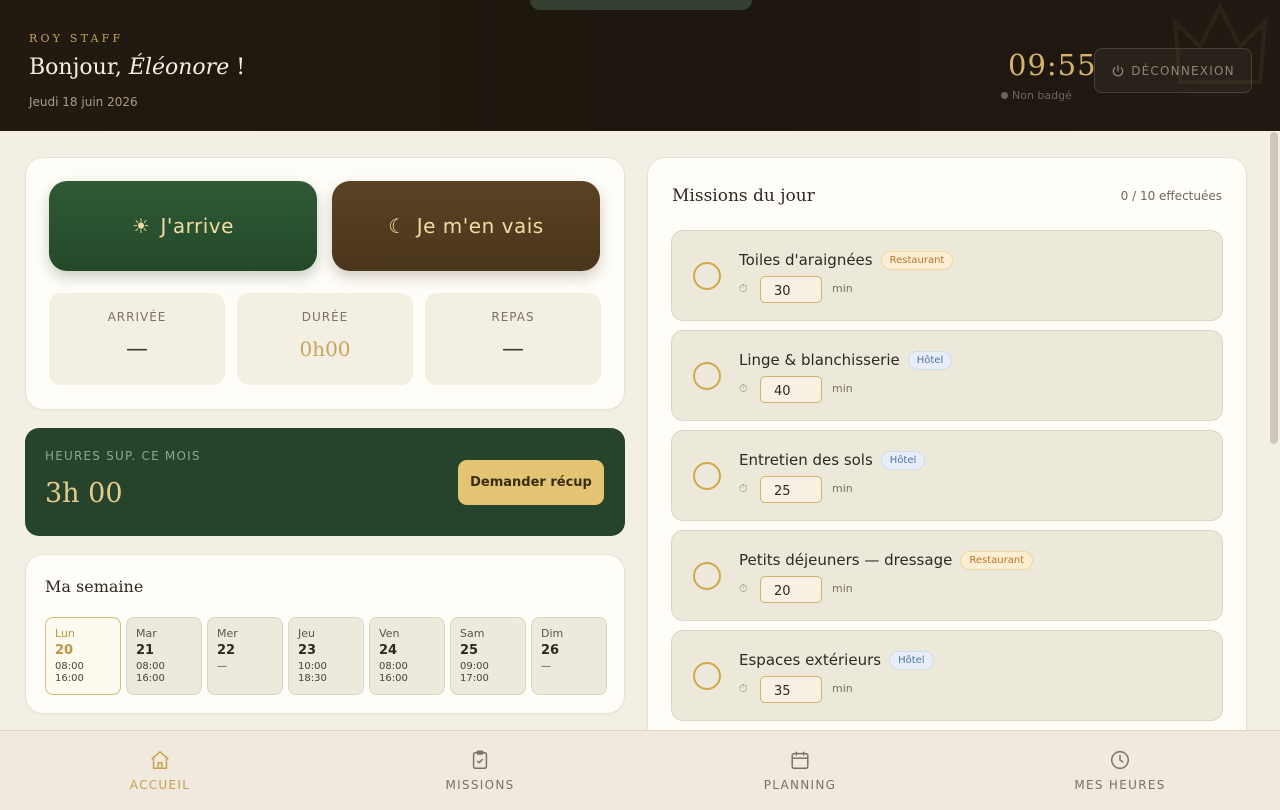 Image resolution: width=1280 pixels, height=810 pixels. What do you see at coordinates (1183, 70) in the screenshot?
I see `logout-label: DÉCONNEXION` at bounding box center [1183, 70].